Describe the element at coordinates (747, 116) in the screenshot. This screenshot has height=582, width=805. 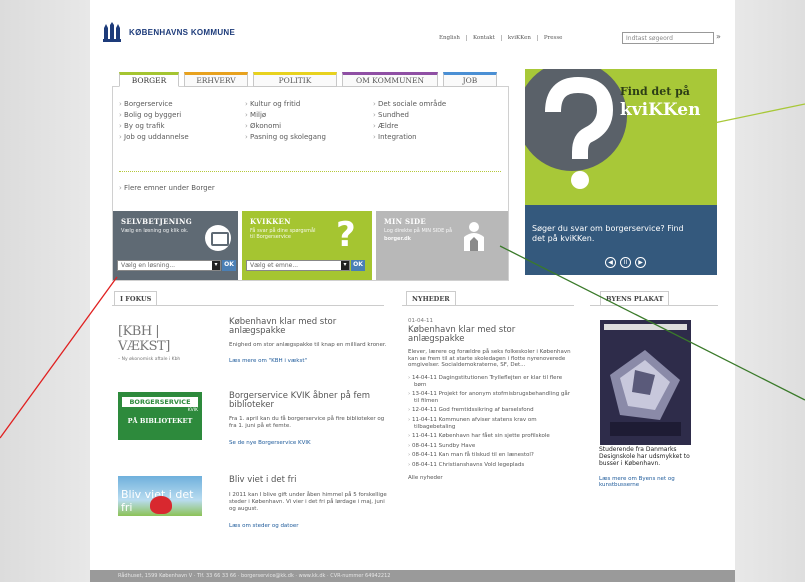
I see `green-pointer-line` at that location.